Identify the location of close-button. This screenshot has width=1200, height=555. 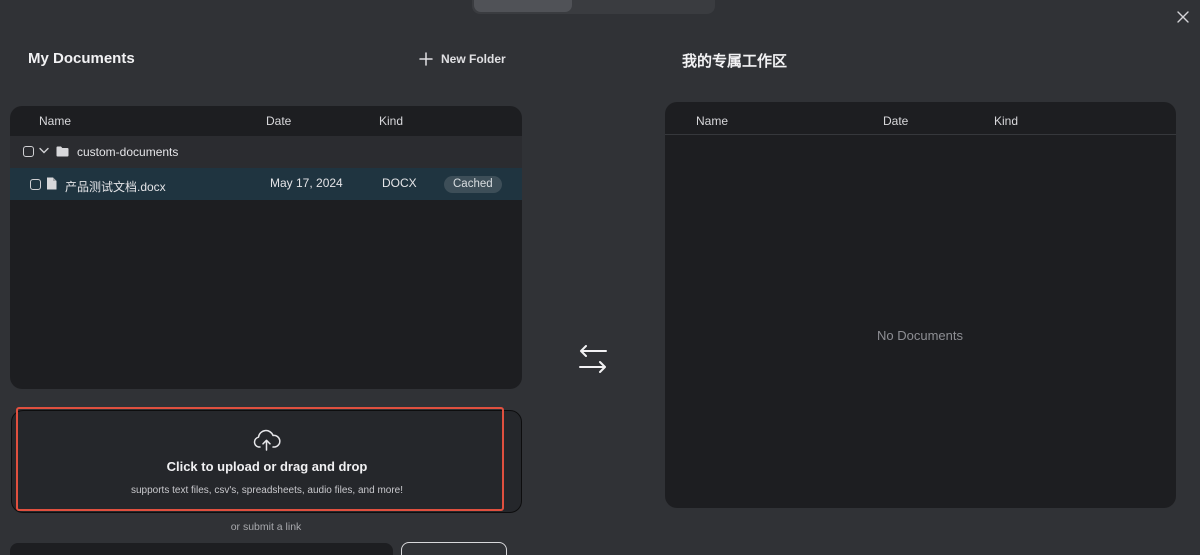
(1183, 17).